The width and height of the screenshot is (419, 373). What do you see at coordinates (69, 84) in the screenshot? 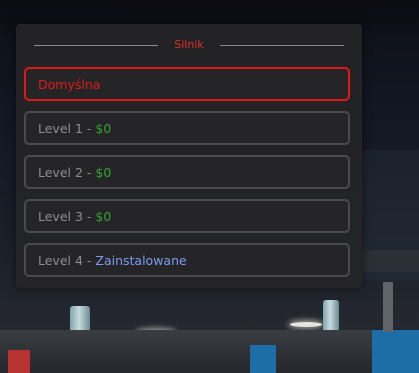
I see `option-label: Domyślna` at bounding box center [69, 84].